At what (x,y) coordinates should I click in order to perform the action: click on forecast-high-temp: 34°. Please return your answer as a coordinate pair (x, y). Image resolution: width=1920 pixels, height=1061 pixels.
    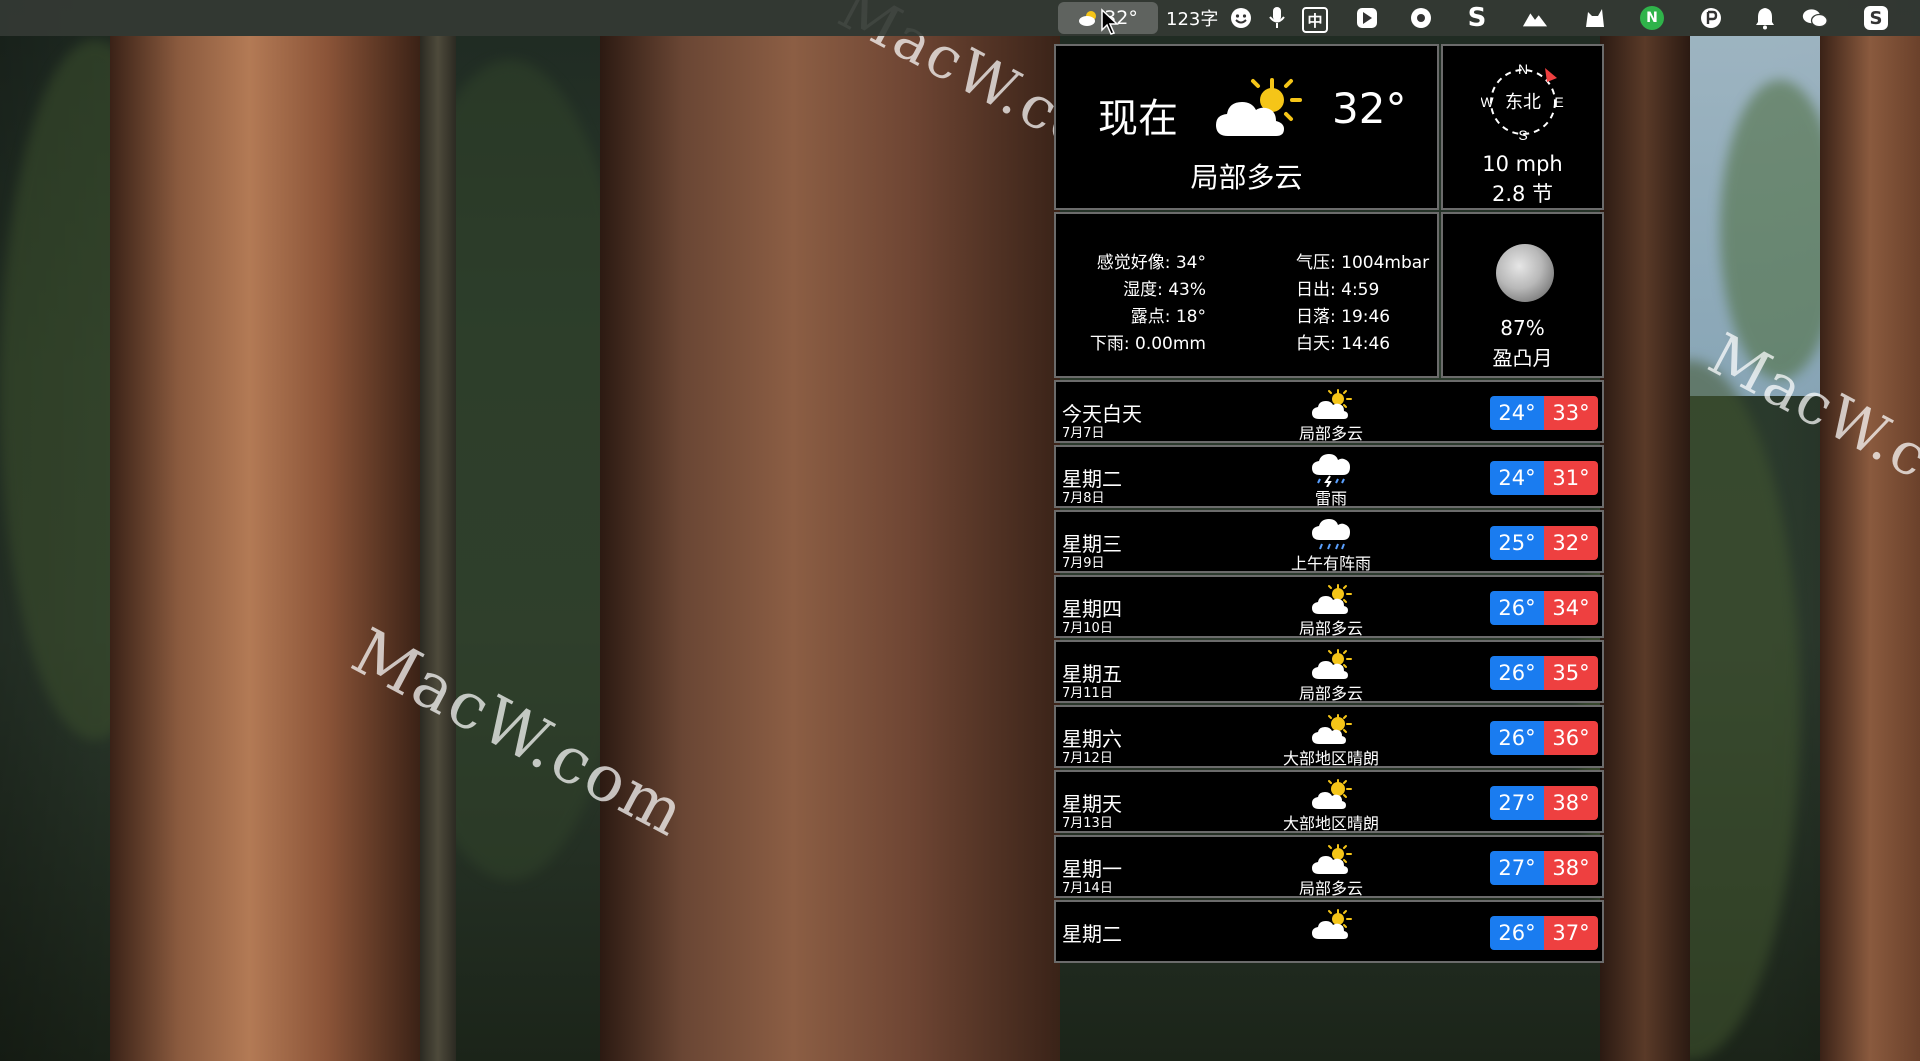
    Looking at the image, I should click on (1571, 608).